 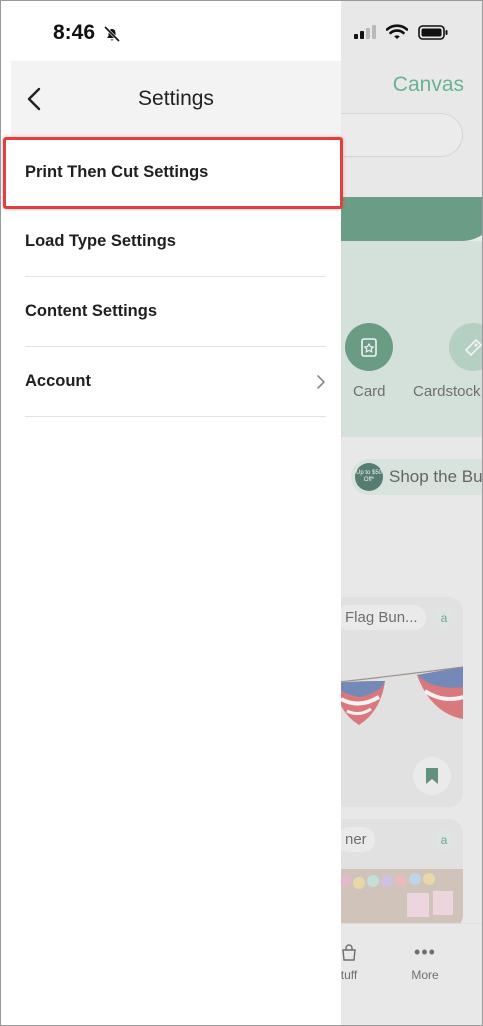 I want to click on tab-more: ••• More, so click(x=425, y=962).